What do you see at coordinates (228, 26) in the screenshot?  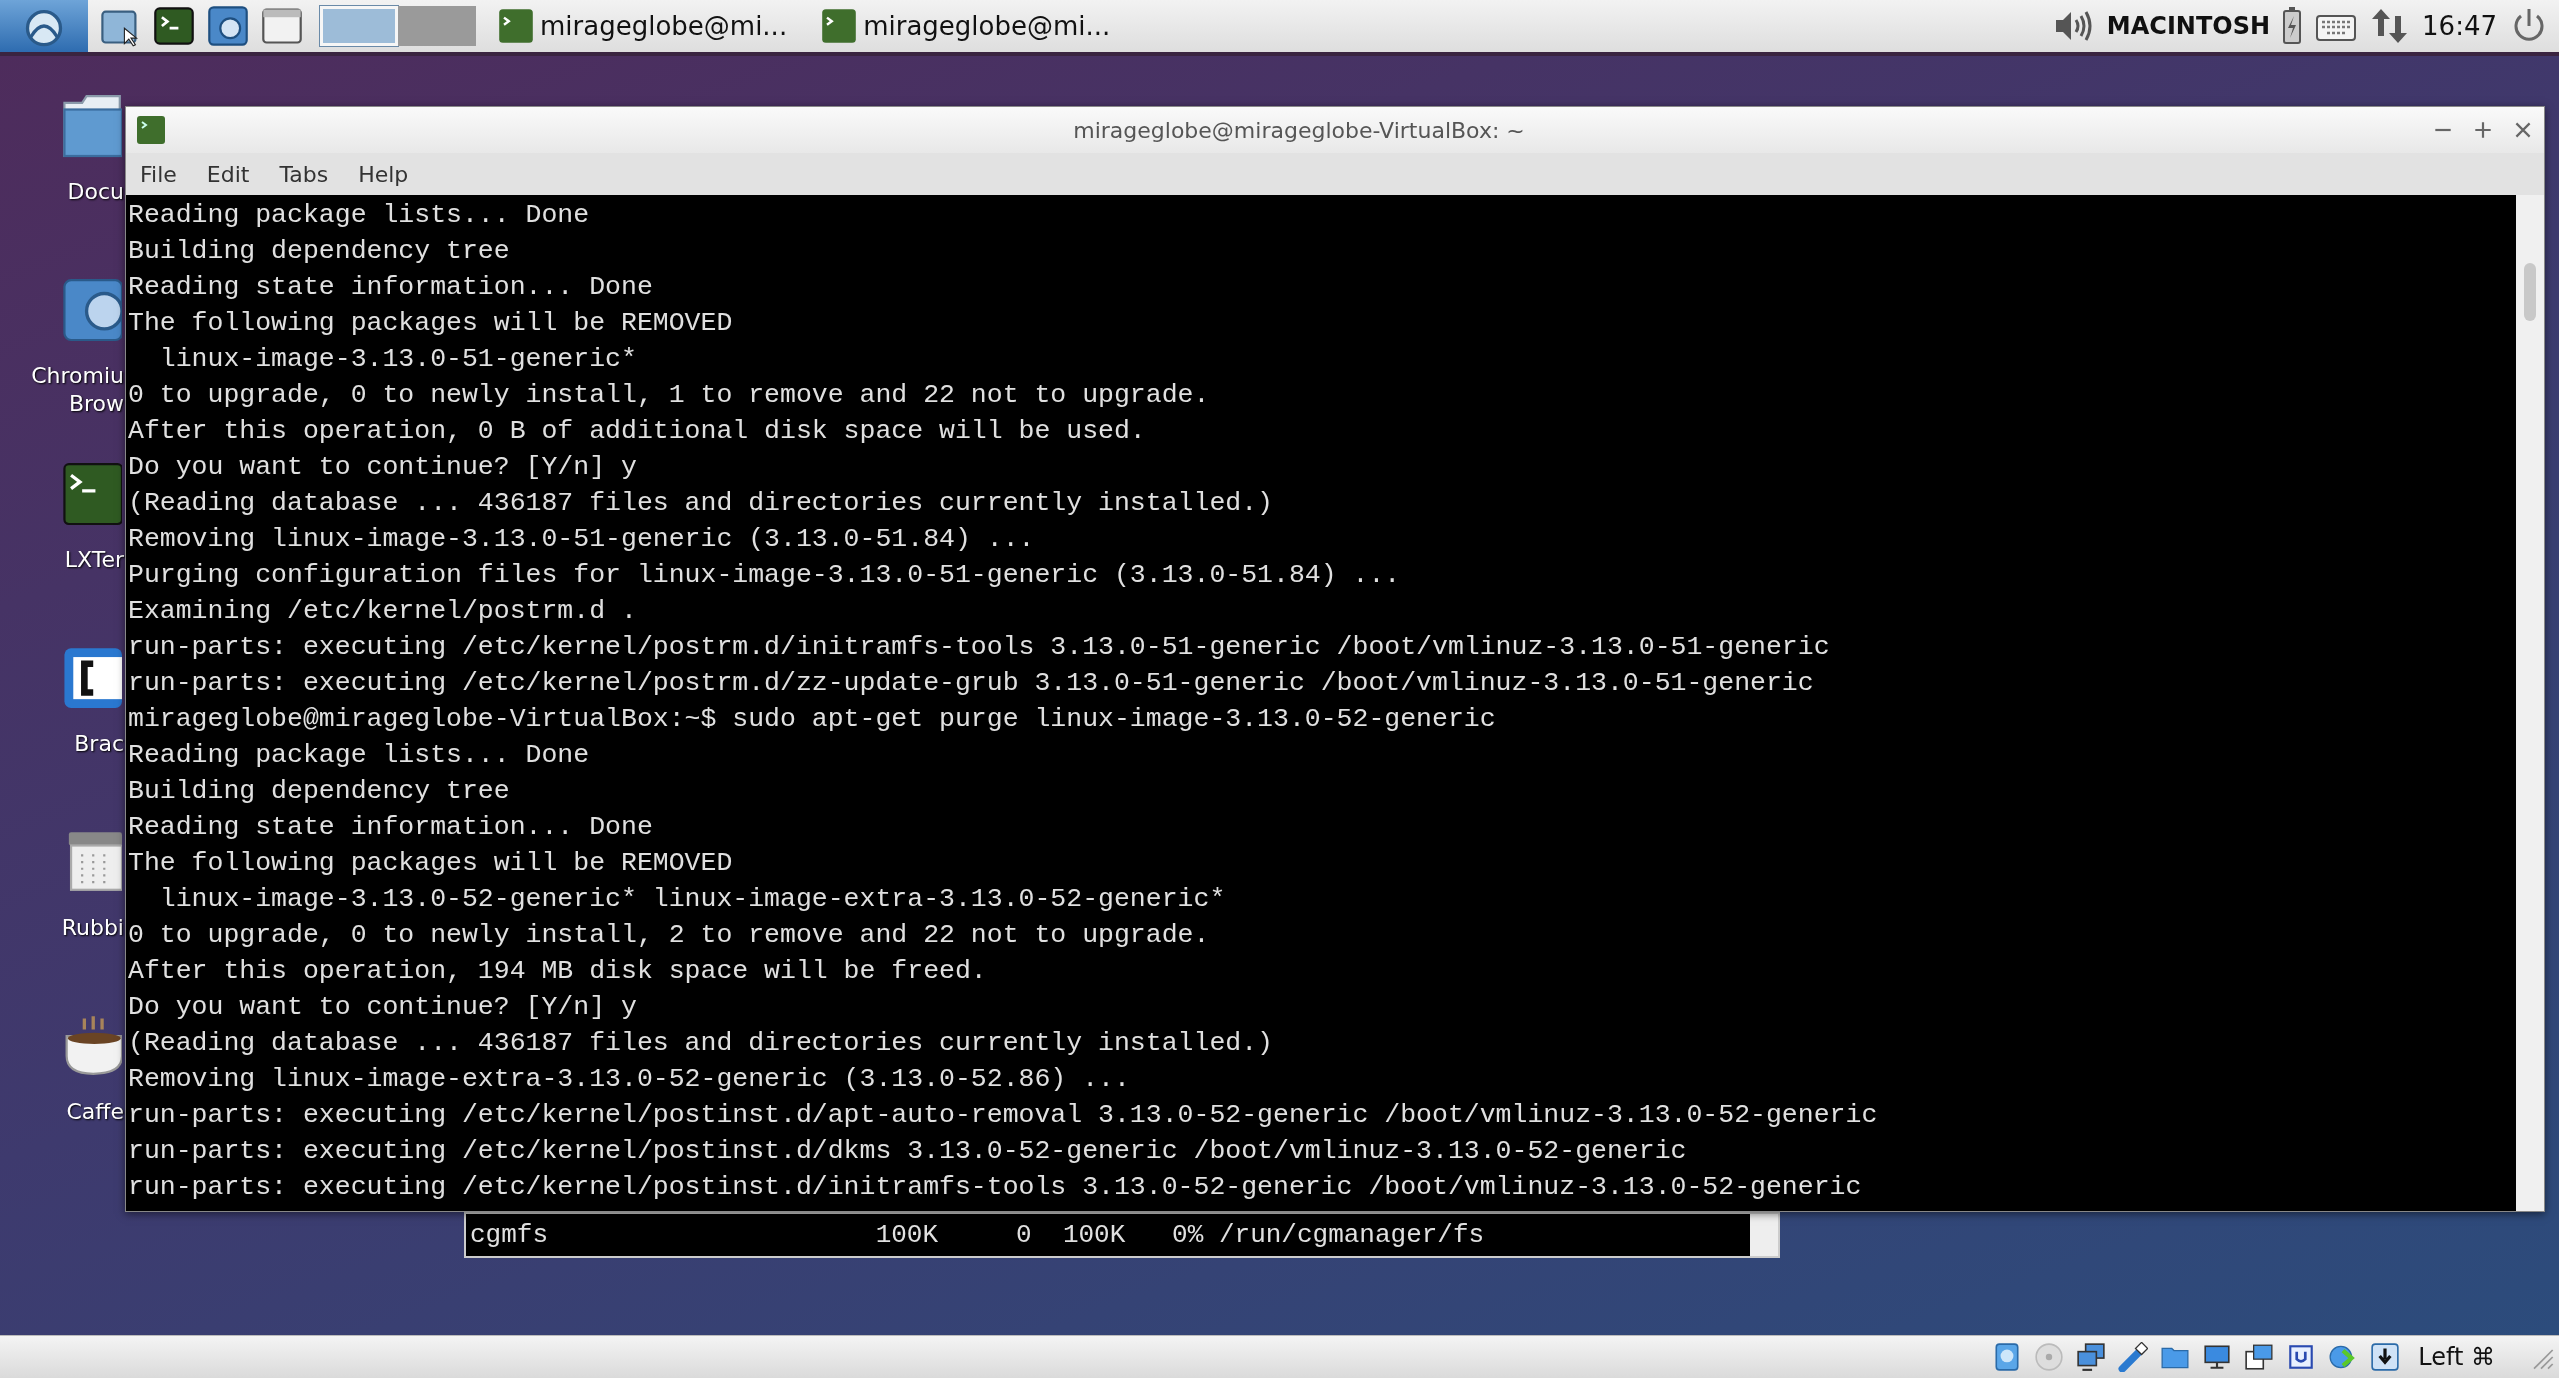 I see `globe-icon` at bounding box center [228, 26].